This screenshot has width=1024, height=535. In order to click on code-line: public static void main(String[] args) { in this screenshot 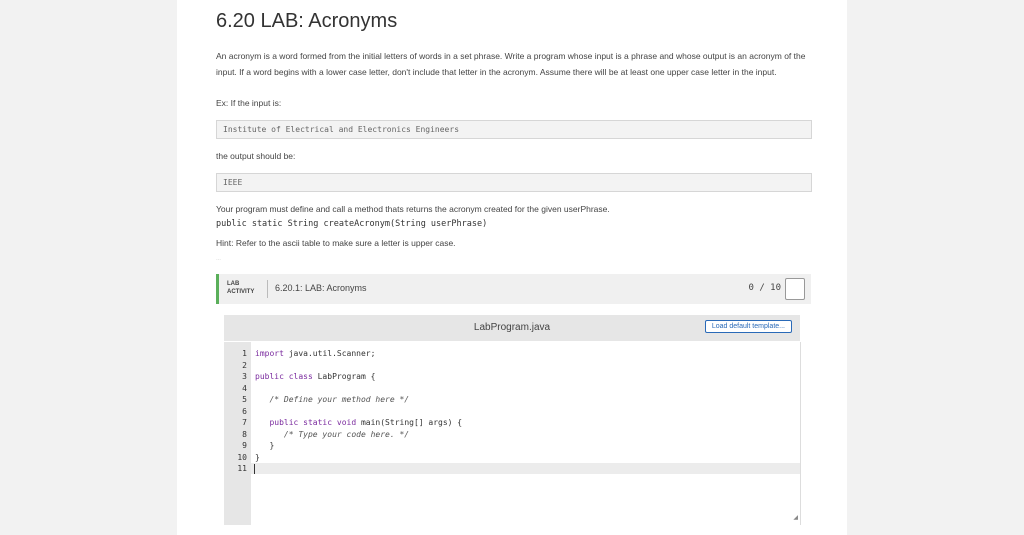, I will do `click(359, 422)`.